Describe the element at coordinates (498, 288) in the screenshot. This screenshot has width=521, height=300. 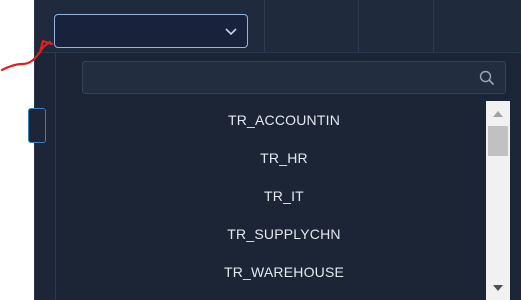
I see `scroll-down-arrow-icon` at that location.